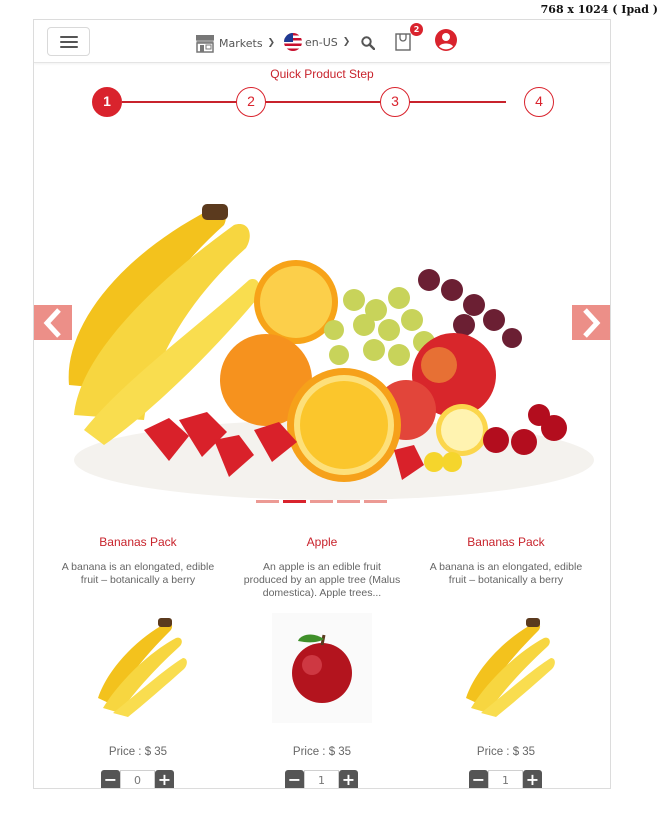 This screenshot has width=666, height=825. I want to click on menu-icon, so click(69, 37).